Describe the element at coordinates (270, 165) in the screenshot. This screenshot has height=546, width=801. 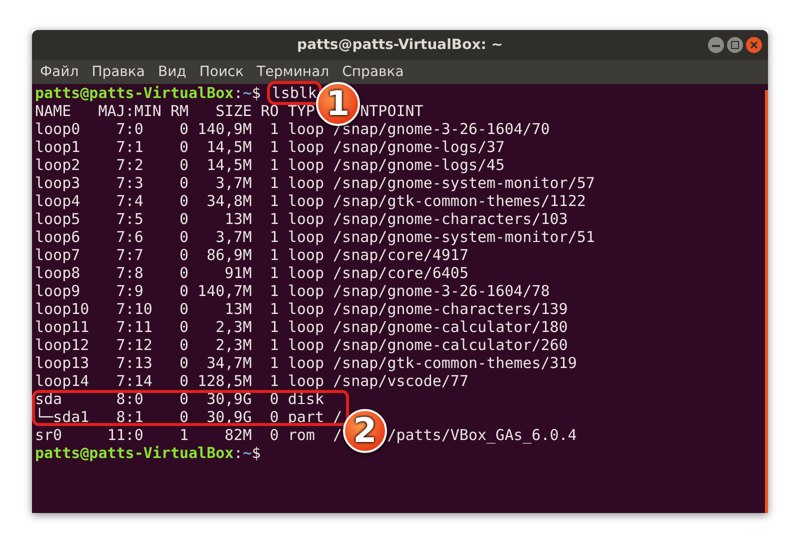
I see `output-line: loop2 7:2 0 14,5M 1 loop /snap/gnome-logs/45` at that location.